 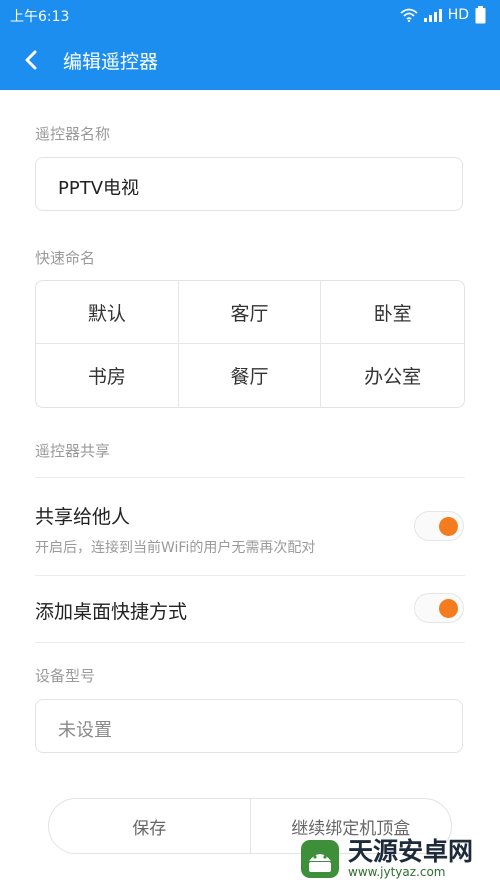 I want to click on remote-name-value: PPTV电视, so click(x=99, y=188).